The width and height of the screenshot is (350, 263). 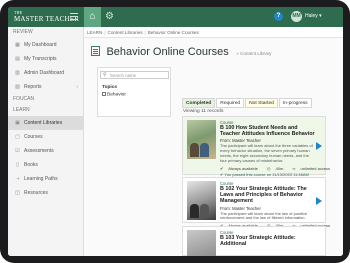 What do you see at coordinates (77, 87) in the screenshot?
I see `chevron-right-icon: ›` at bounding box center [77, 87].